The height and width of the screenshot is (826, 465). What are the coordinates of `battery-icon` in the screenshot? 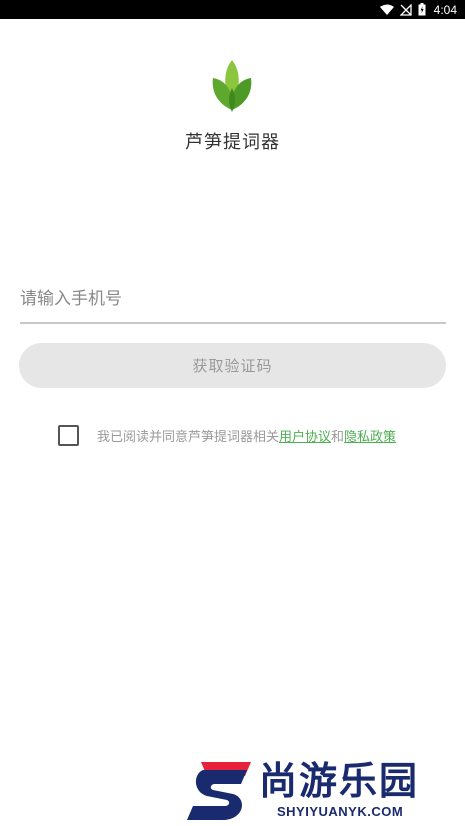 It's located at (422, 9).